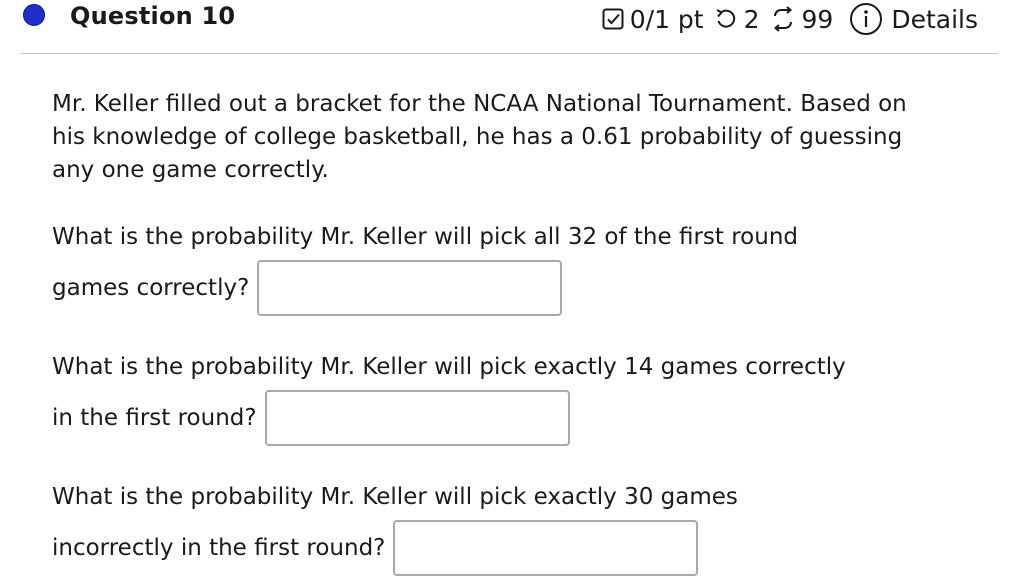  Describe the element at coordinates (546, 548) in the screenshot. I see `part-3-answer-input` at that location.